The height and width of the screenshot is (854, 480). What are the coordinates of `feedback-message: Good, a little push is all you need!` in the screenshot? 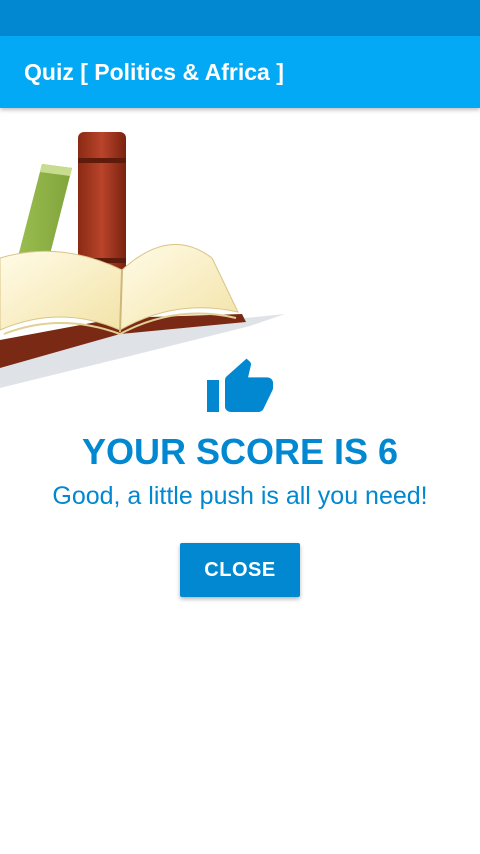 It's located at (240, 496).